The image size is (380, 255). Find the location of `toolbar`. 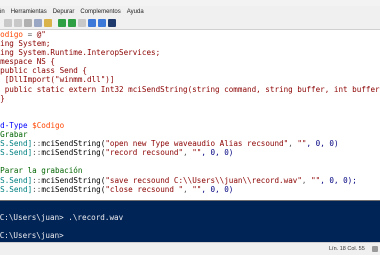

toolbar is located at coordinates (190, 23).